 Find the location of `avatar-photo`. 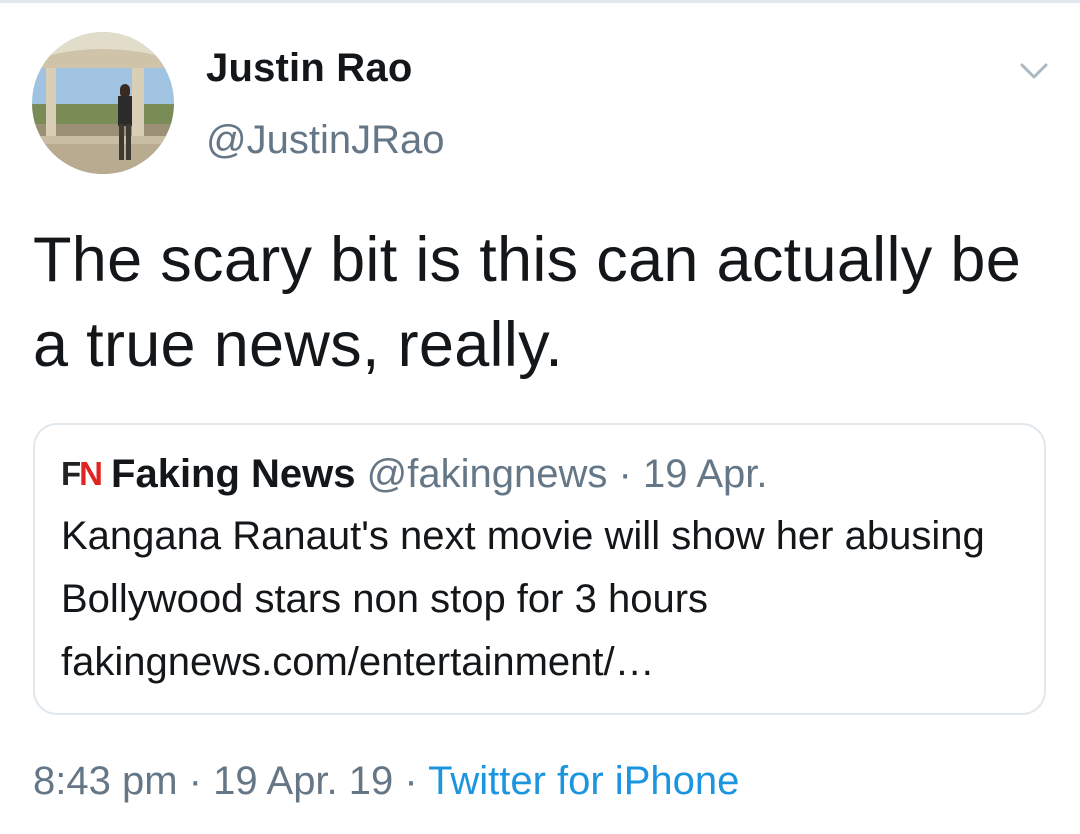

avatar-photo is located at coordinates (103, 103).